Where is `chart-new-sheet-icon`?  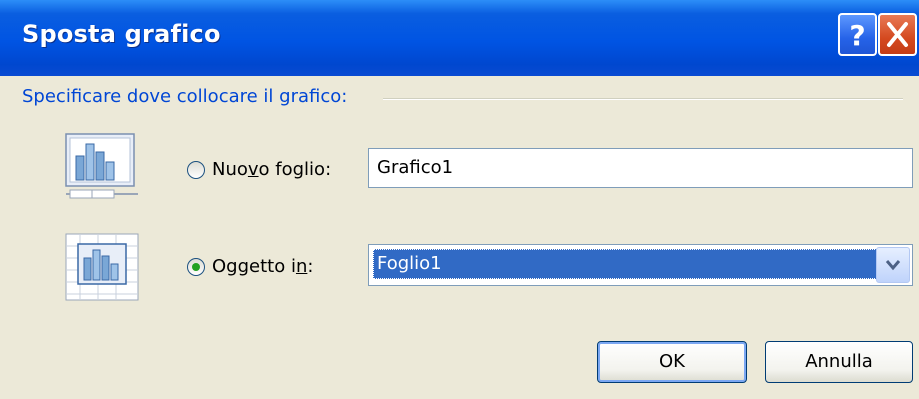
chart-new-sheet-icon is located at coordinates (101, 166).